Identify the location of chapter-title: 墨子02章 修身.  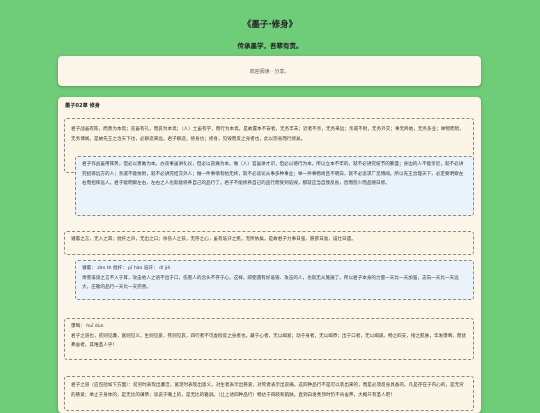
(82, 106).